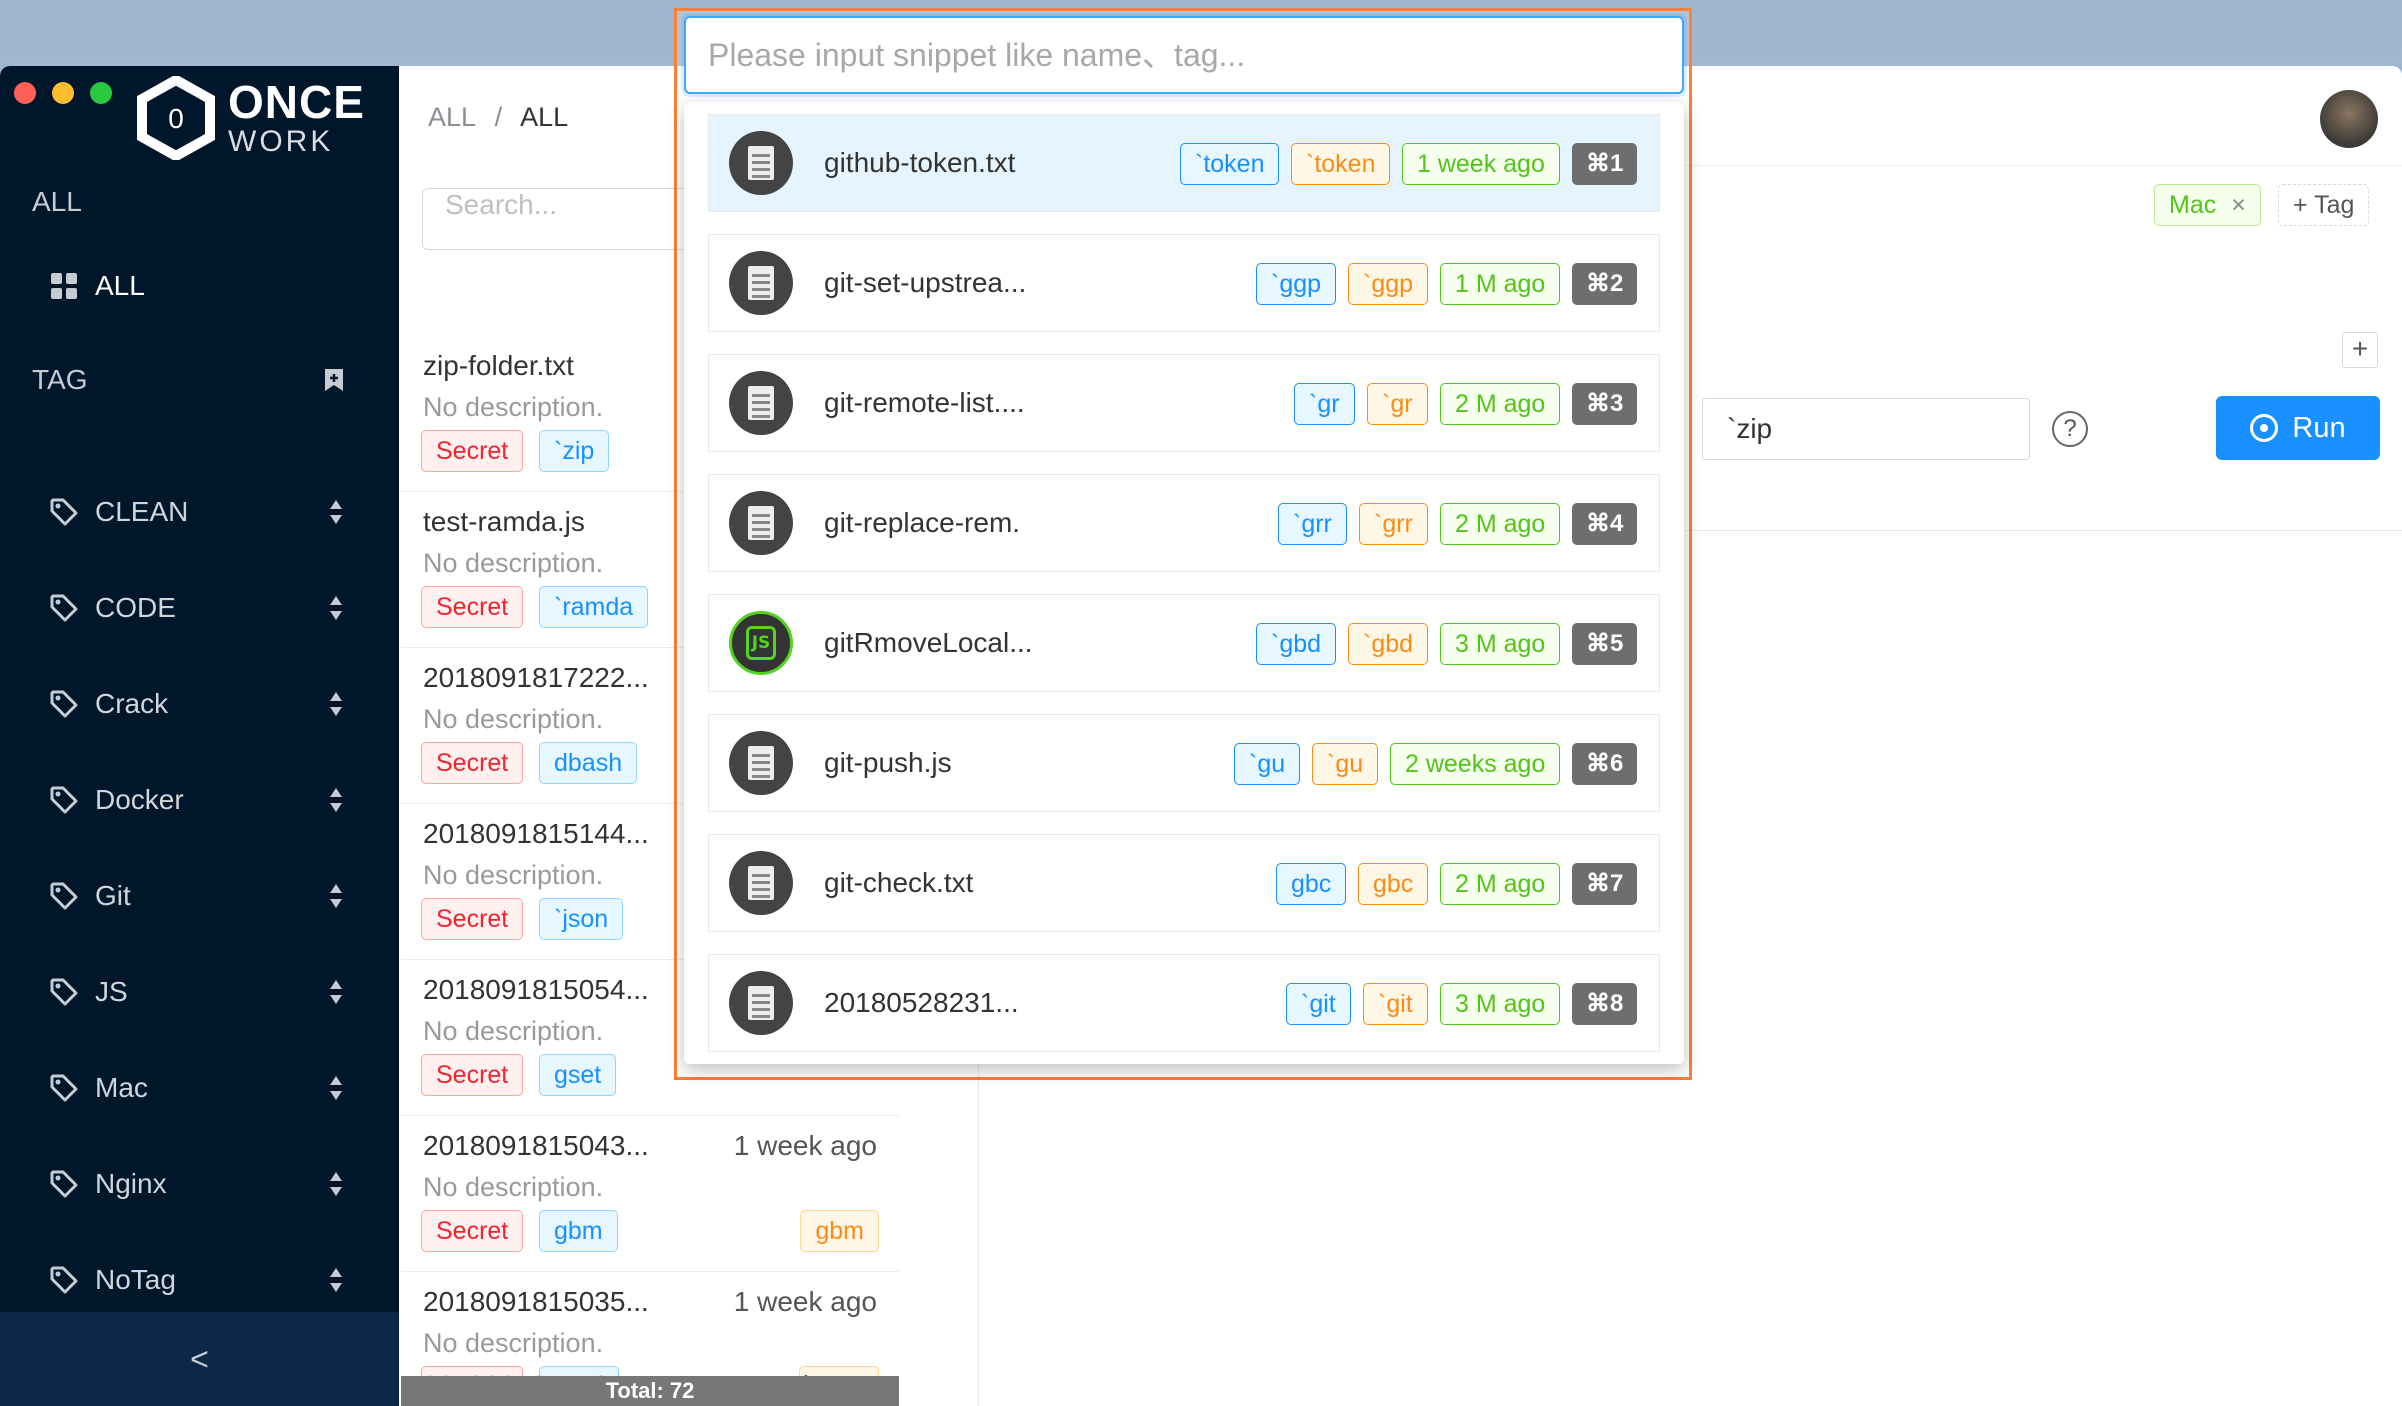 This screenshot has height=1406, width=2402. Describe the element at coordinates (2349, 119) in the screenshot. I see `avatar` at that location.